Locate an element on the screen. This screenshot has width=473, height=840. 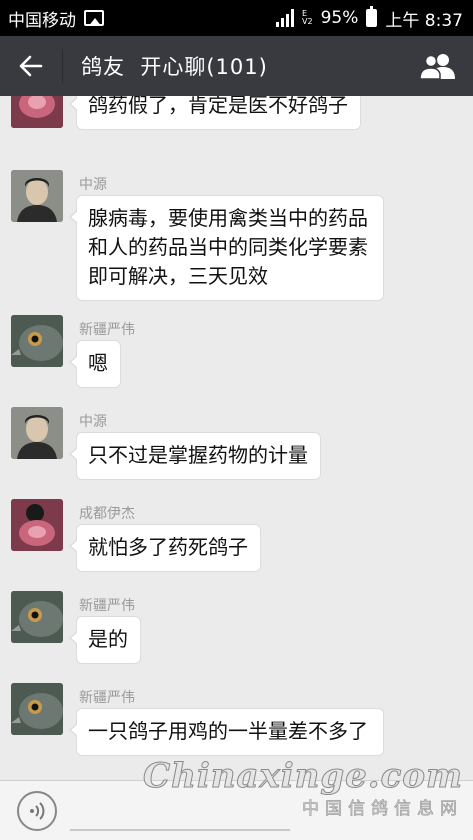
message-bubble: 只不过是掌握药物的计量 is located at coordinates (195, 456).